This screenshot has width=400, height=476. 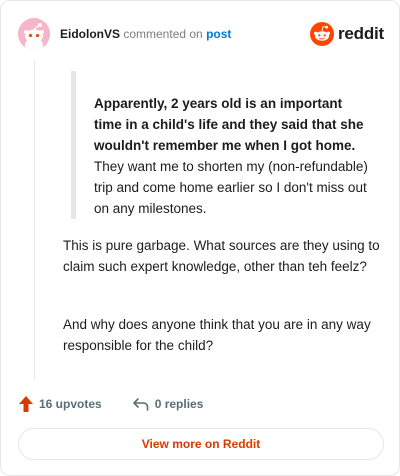 What do you see at coordinates (179, 404) in the screenshot?
I see `replies-count: 0 replies` at bounding box center [179, 404].